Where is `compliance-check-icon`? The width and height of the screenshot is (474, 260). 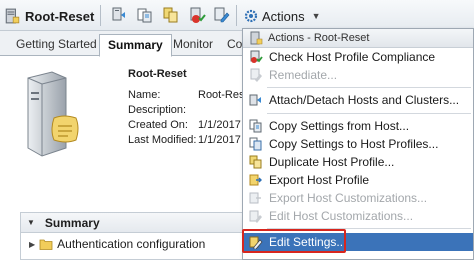
compliance-check-icon is located at coordinates (256, 56).